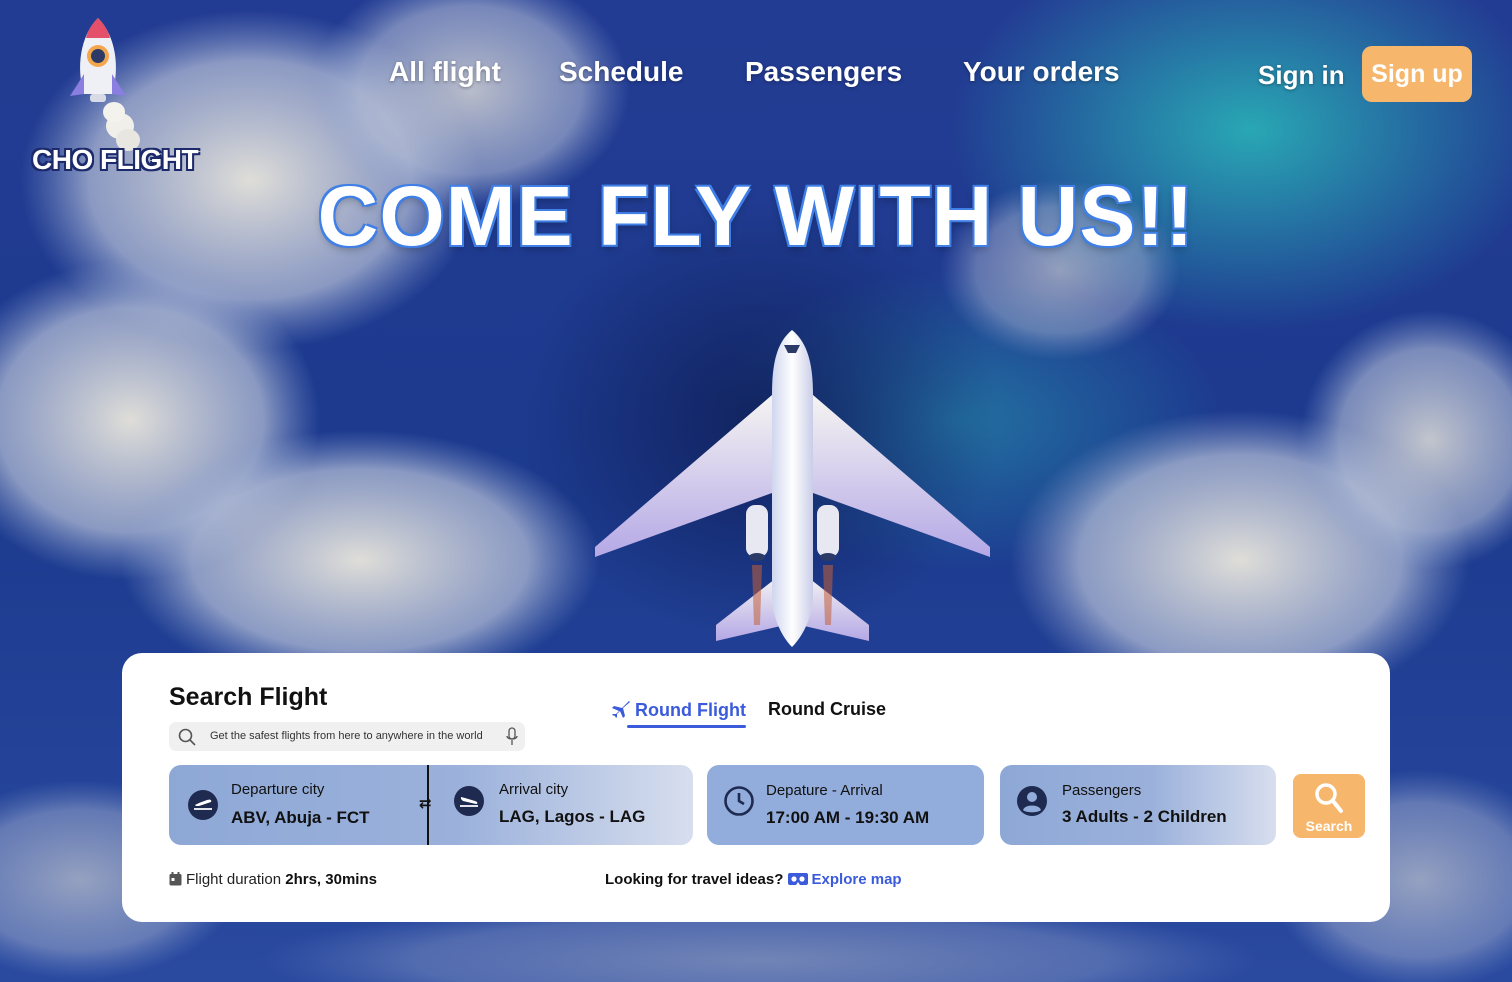  What do you see at coordinates (1032, 801) in the screenshot?
I see `user-icon` at bounding box center [1032, 801].